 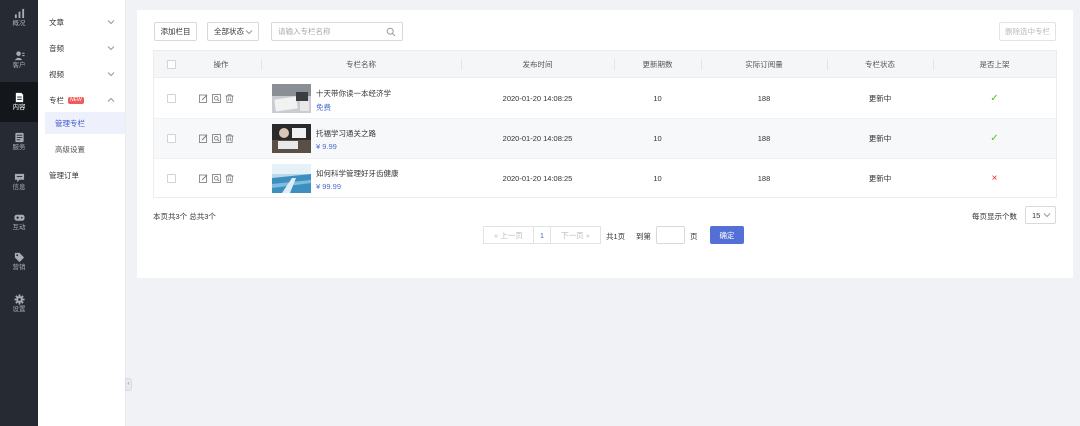 I want to click on chart-icon, so click(x=19, y=14).